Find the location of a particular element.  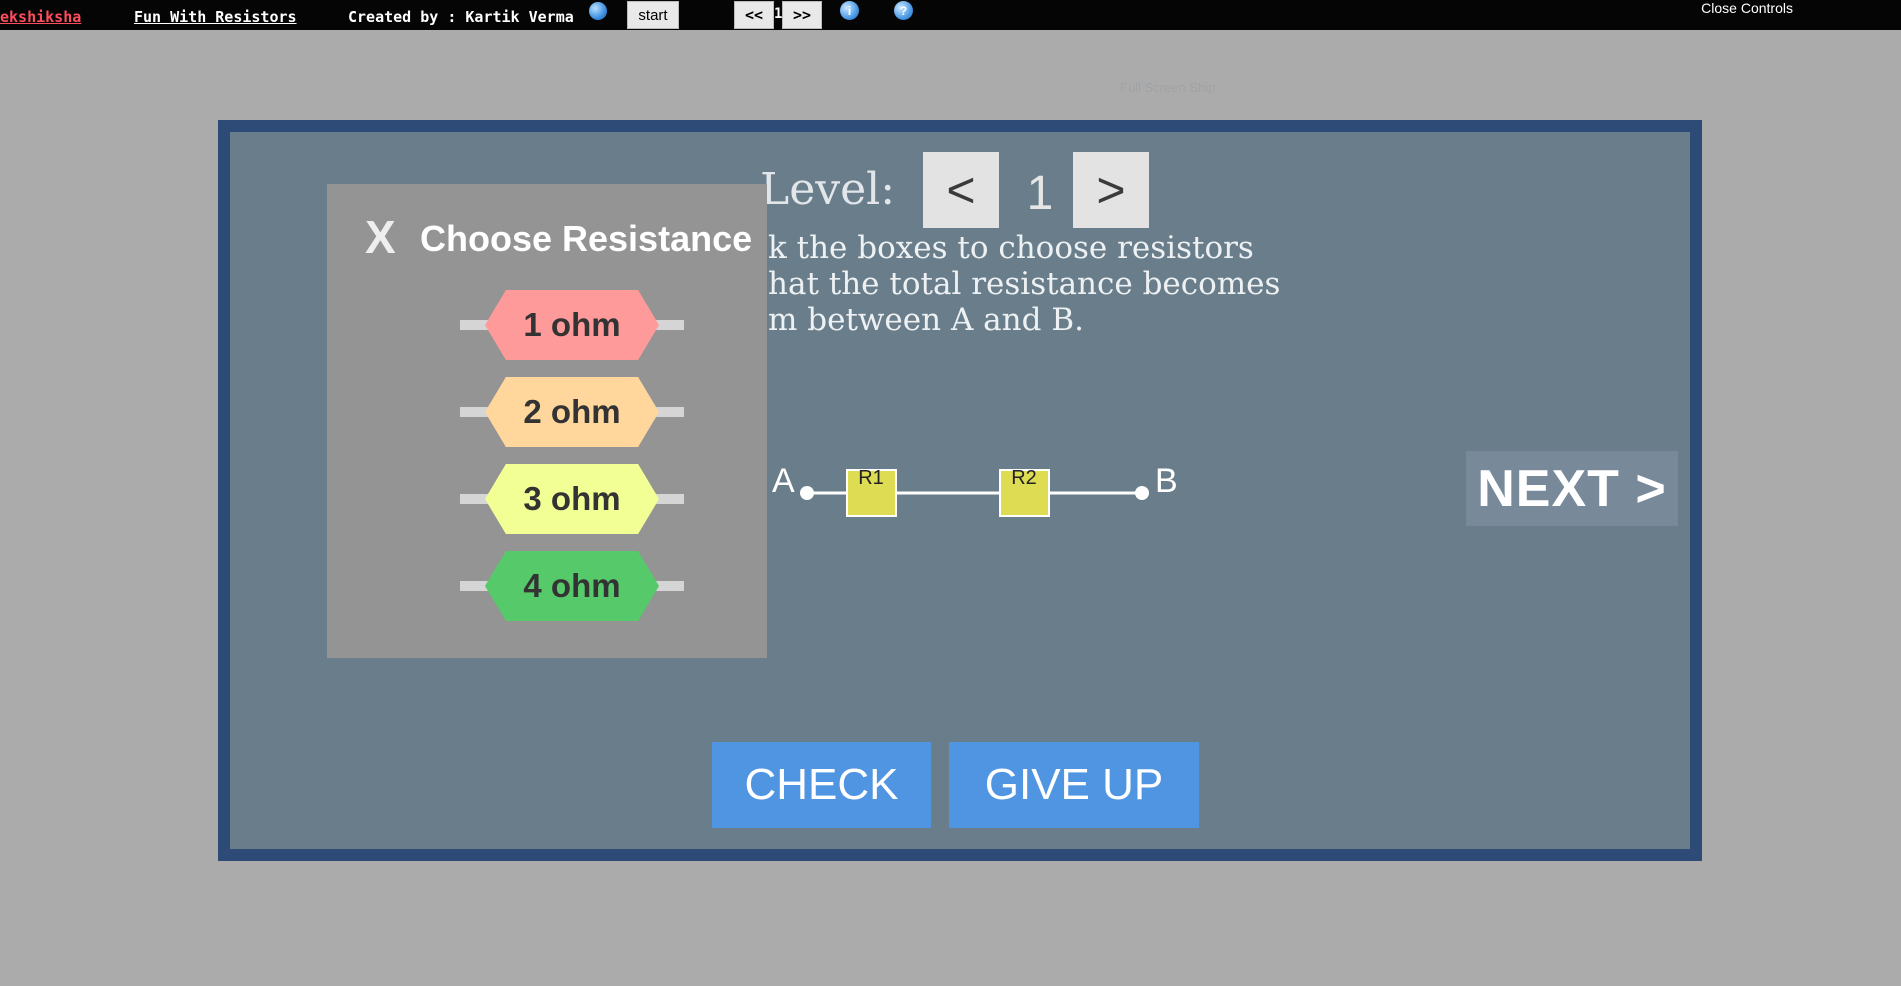

resistor-body: 2 ohm is located at coordinates (572, 412).